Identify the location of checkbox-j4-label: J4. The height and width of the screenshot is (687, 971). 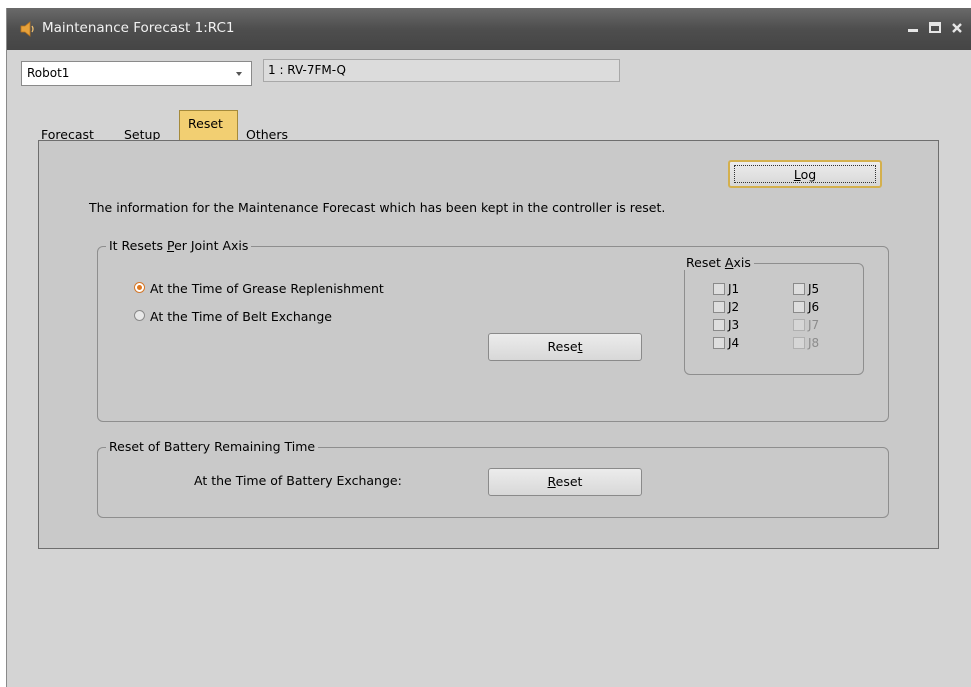
(734, 343).